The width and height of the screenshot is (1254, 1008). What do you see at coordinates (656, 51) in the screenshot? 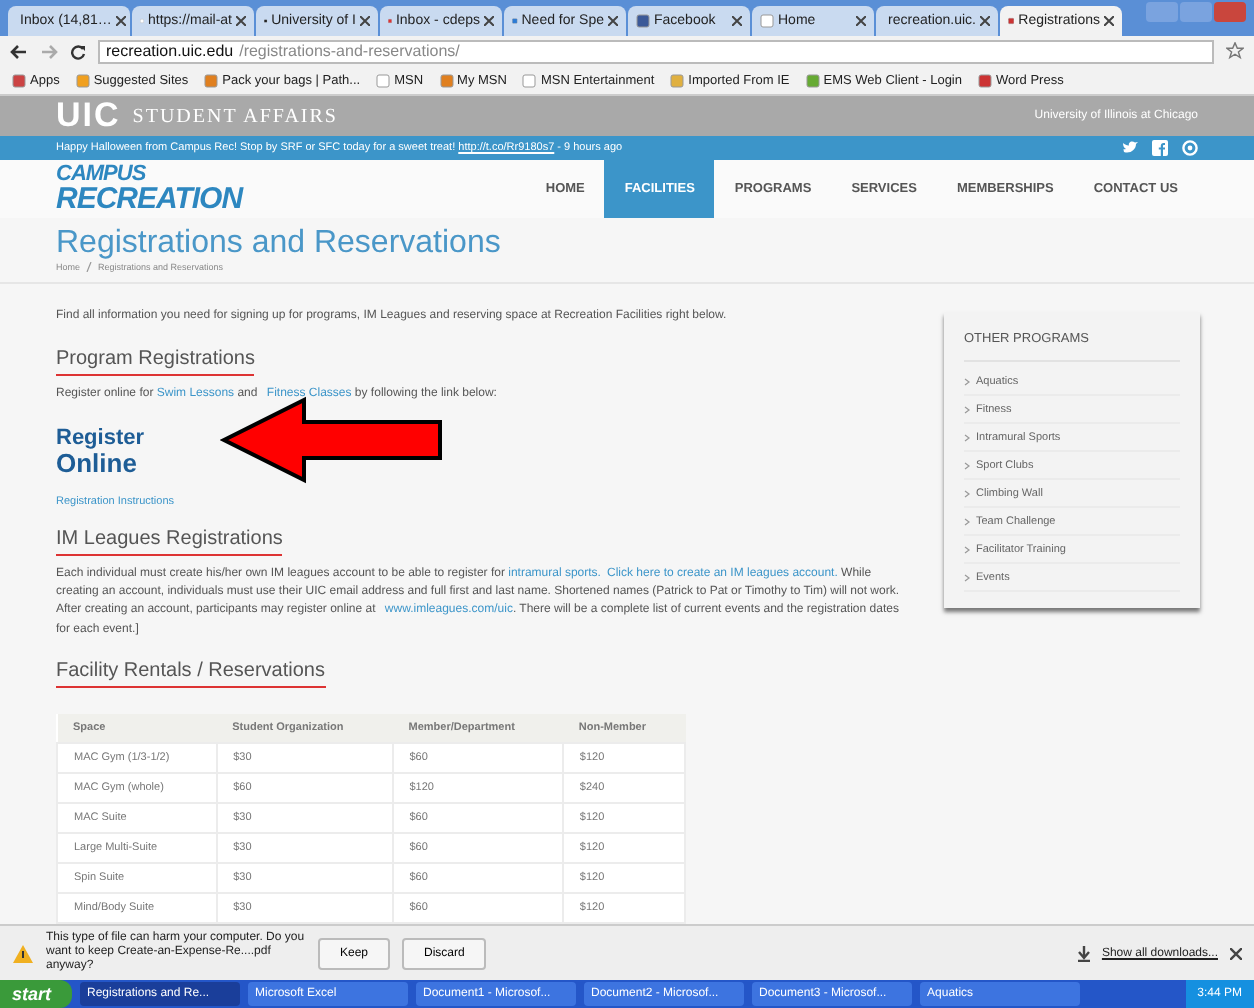
I see `address-field: recreation.uic.edu /registrations-and-reservations/` at bounding box center [656, 51].